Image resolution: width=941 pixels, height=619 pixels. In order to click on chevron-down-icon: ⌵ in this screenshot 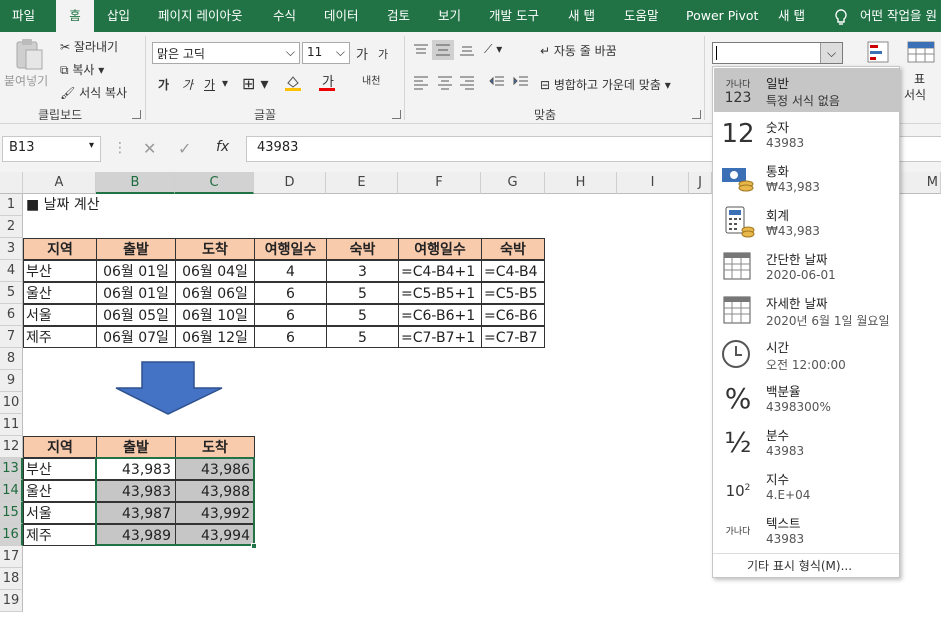, I will do `click(831, 53)`.